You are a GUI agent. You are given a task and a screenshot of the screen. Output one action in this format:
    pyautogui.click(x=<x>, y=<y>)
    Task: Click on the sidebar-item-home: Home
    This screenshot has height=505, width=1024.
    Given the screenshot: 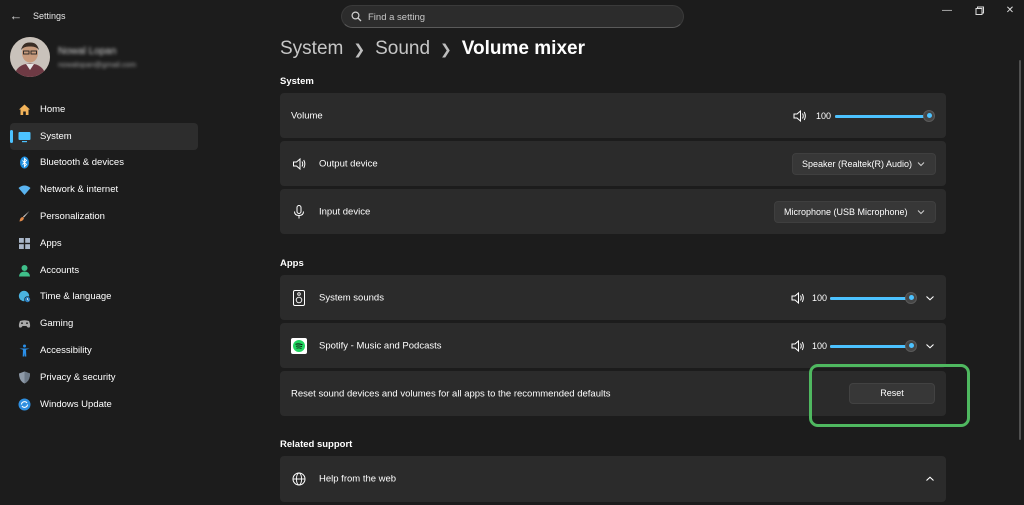 What is the action you would take?
    pyautogui.click(x=104, y=109)
    